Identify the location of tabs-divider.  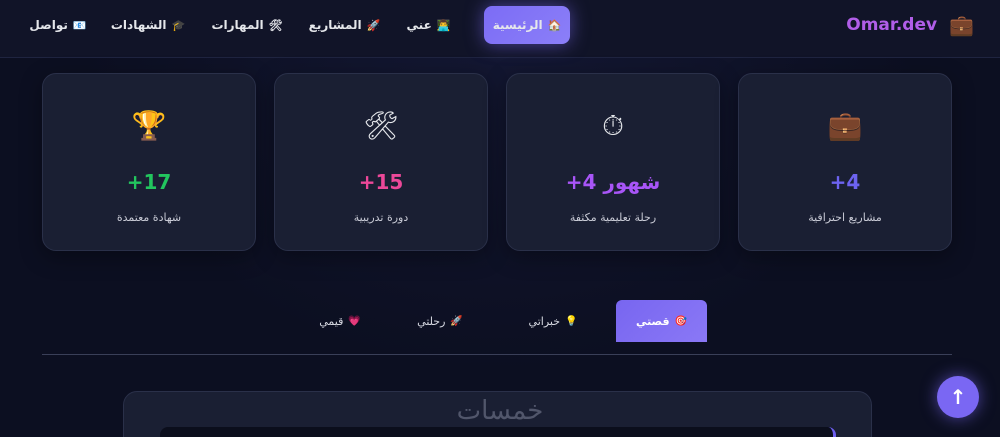
(497, 354).